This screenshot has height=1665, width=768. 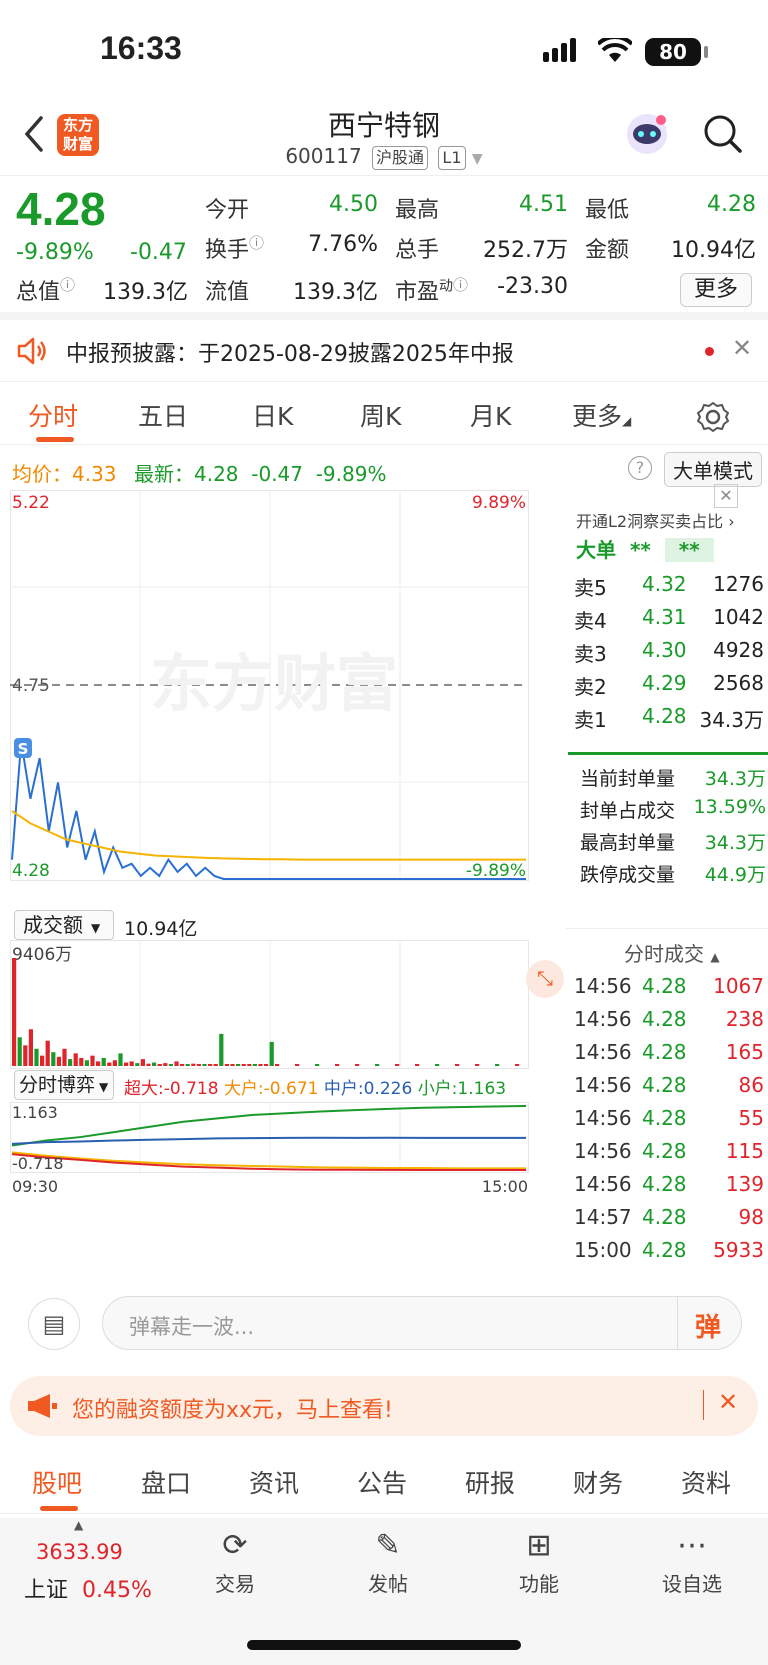 What do you see at coordinates (384, 351) in the screenshot?
I see `earnings-notice: 中报预披露：于2025-08-29披露2025年中报 ✕` at bounding box center [384, 351].